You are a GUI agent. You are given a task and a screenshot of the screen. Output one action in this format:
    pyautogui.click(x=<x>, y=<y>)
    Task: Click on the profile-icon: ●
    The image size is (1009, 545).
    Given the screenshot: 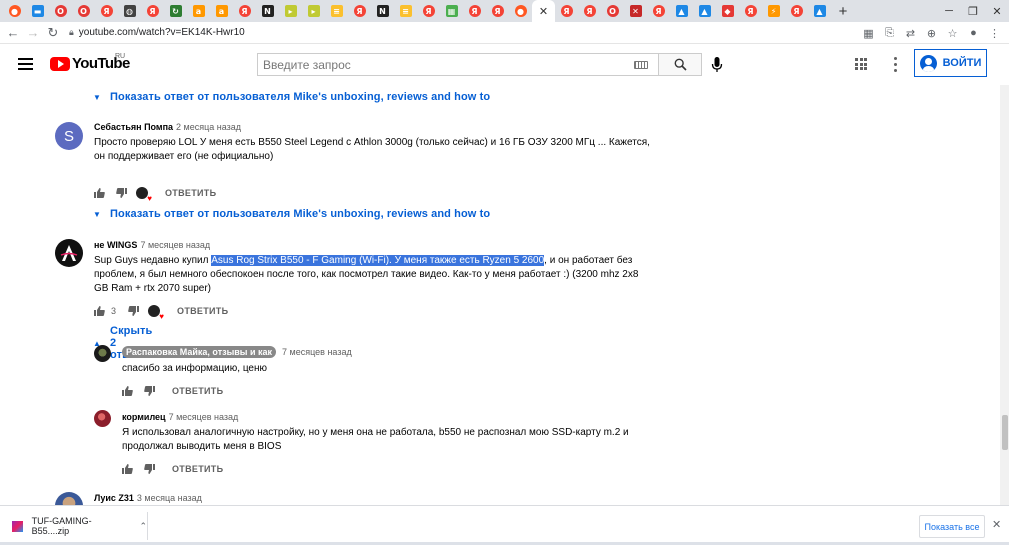 What is the action you would take?
    pyautogui.click(x=973, y=33)
    